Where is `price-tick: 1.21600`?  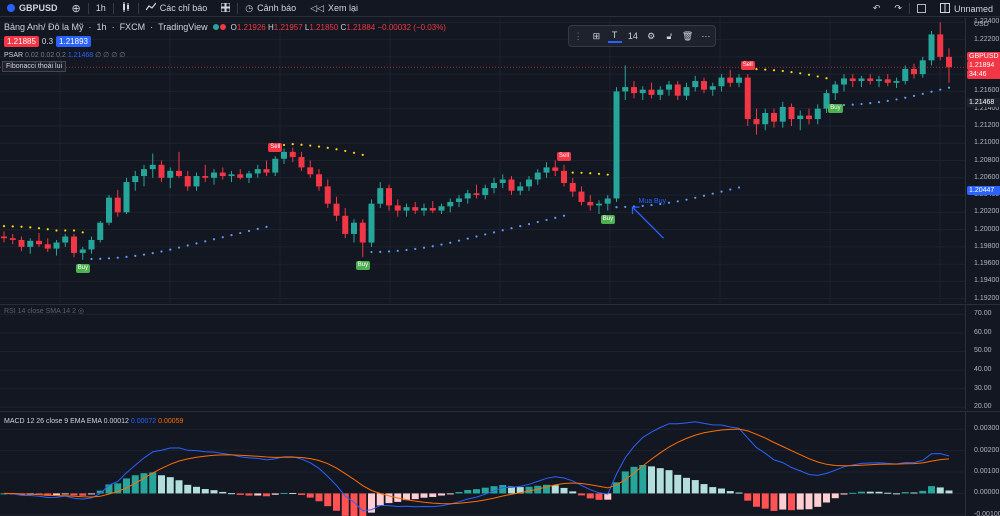
price-tick: 1.21600 is located at coordinates (987, 91).